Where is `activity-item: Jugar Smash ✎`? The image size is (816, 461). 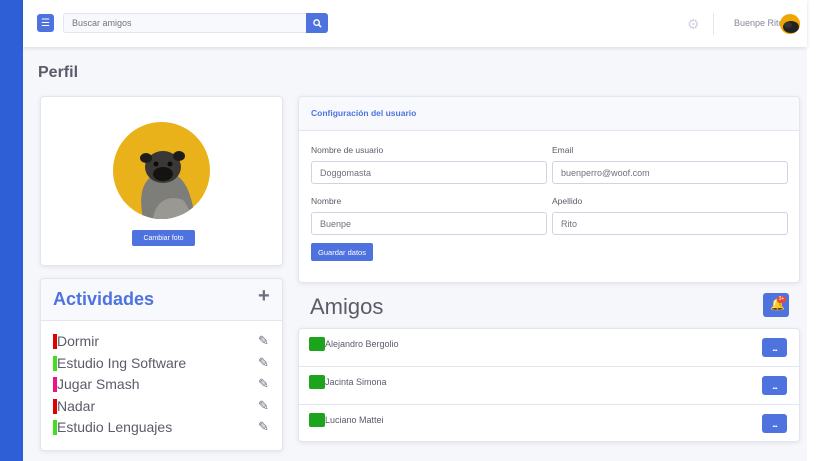 activity-item: Jugar Smash ✎ is located at coordinates (165, 385).